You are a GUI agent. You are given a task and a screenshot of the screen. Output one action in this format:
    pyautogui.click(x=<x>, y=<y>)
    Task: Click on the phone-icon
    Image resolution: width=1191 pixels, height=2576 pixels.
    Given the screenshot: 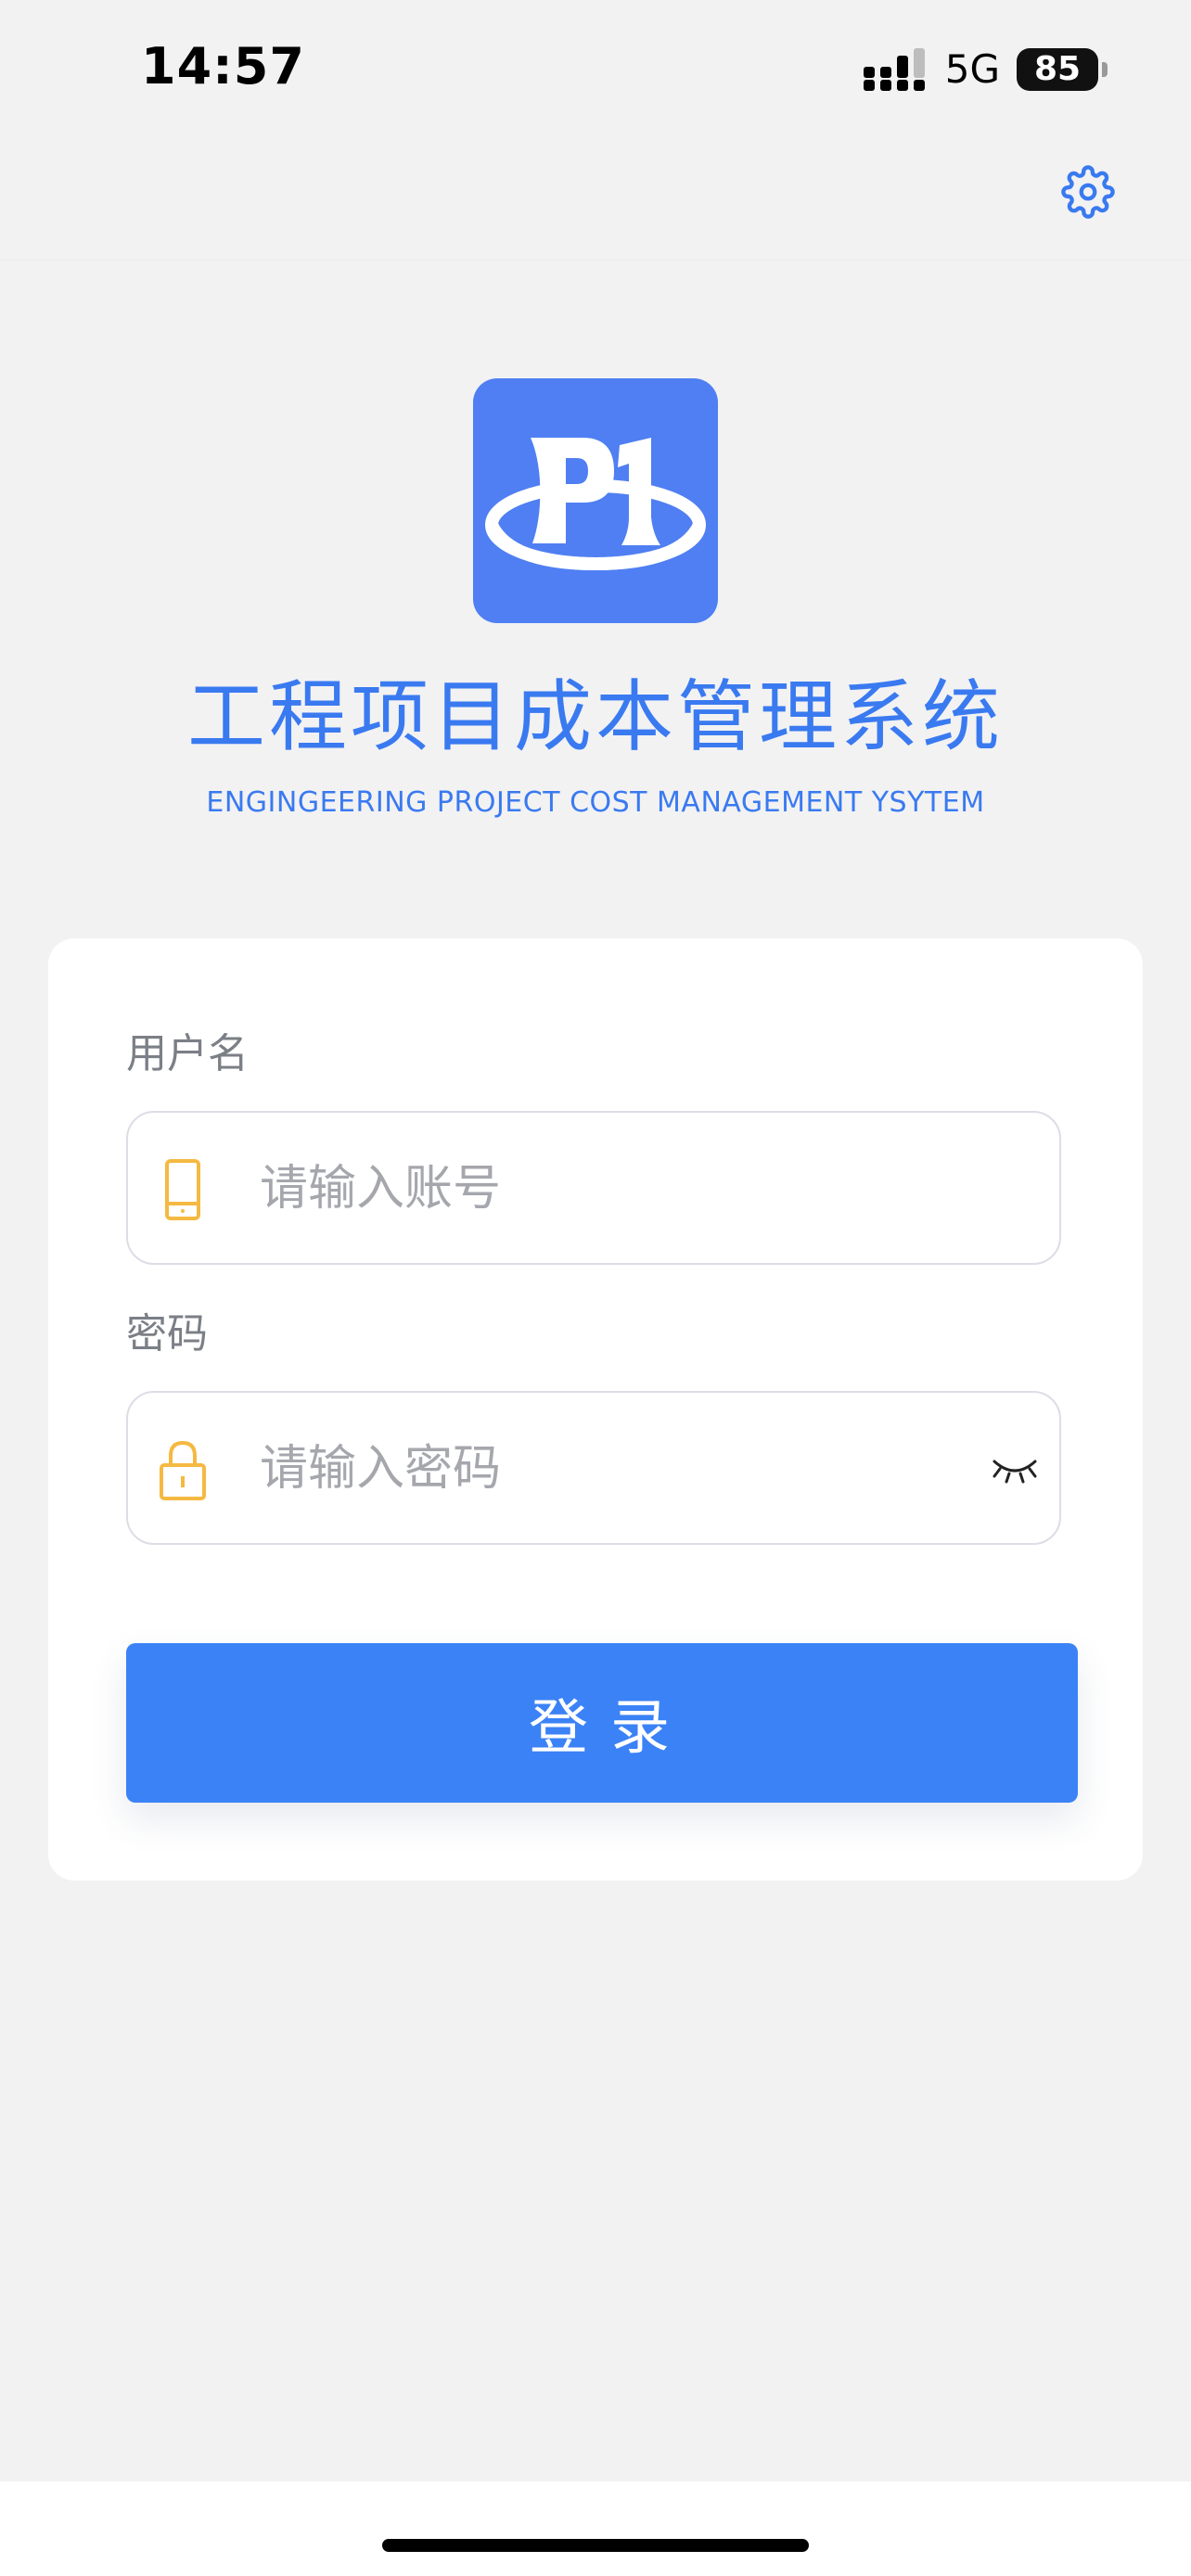 What is the action you would take?
    pyautogui.click(x=183, y=1190)
    